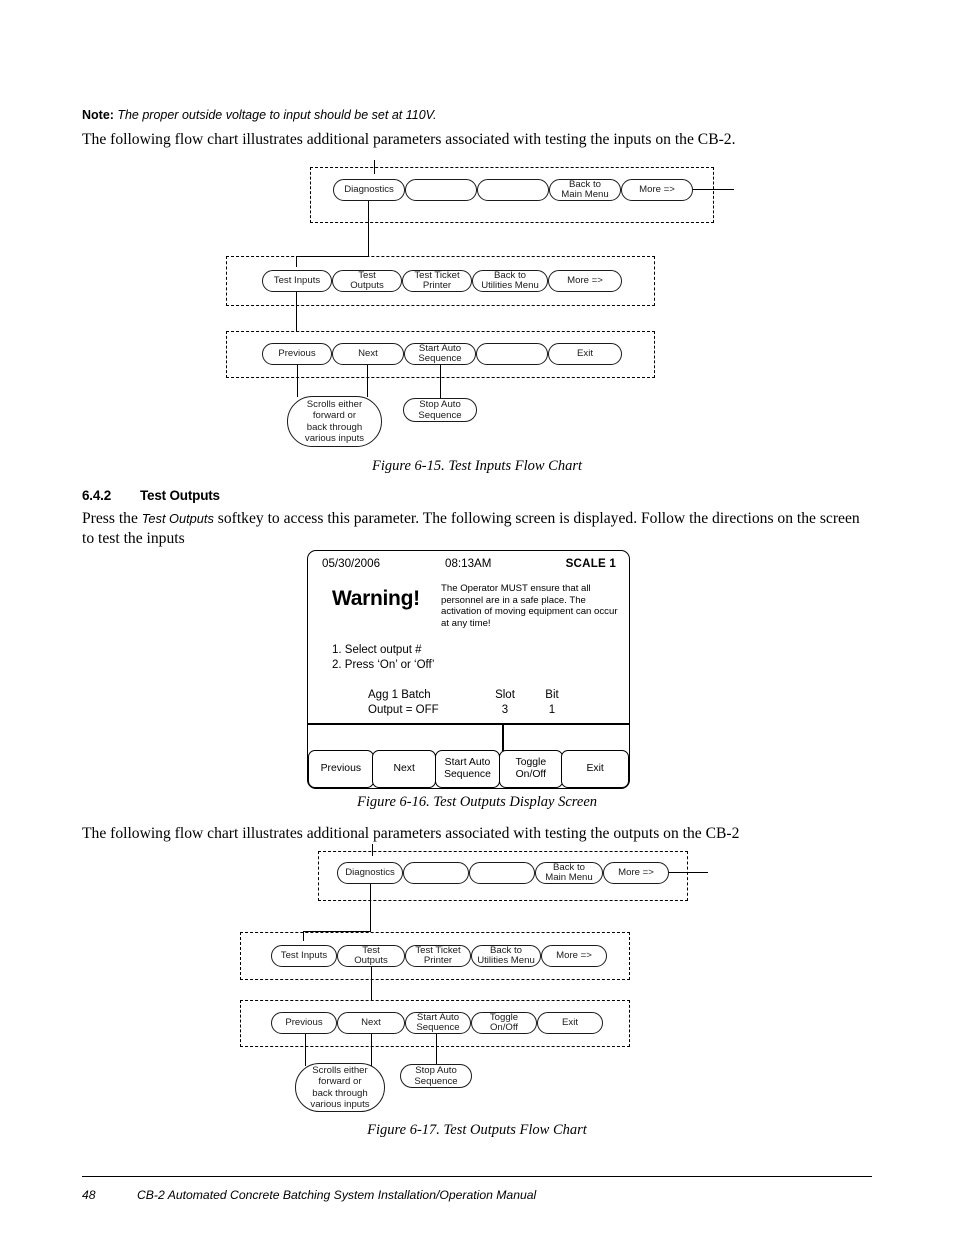 This screenshot has width=954, height=1235. I want to click on screen-horizontal-divider, so click(468, 724).